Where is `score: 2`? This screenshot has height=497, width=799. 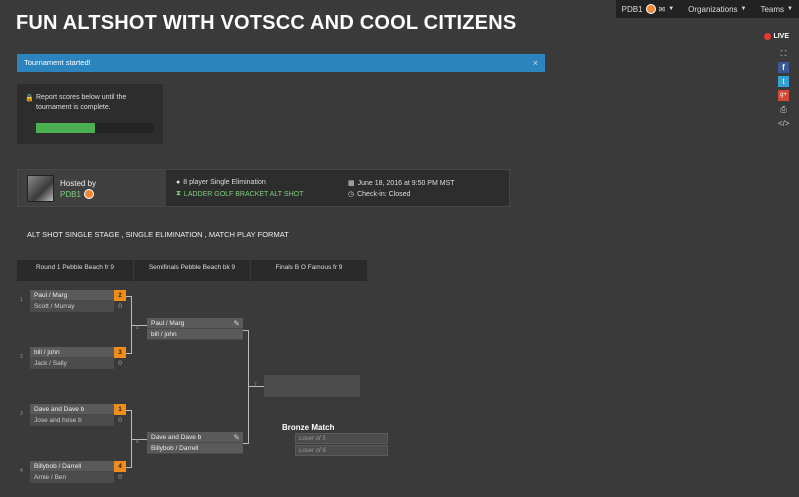
score: 2 is located at coordinates (120, 295).